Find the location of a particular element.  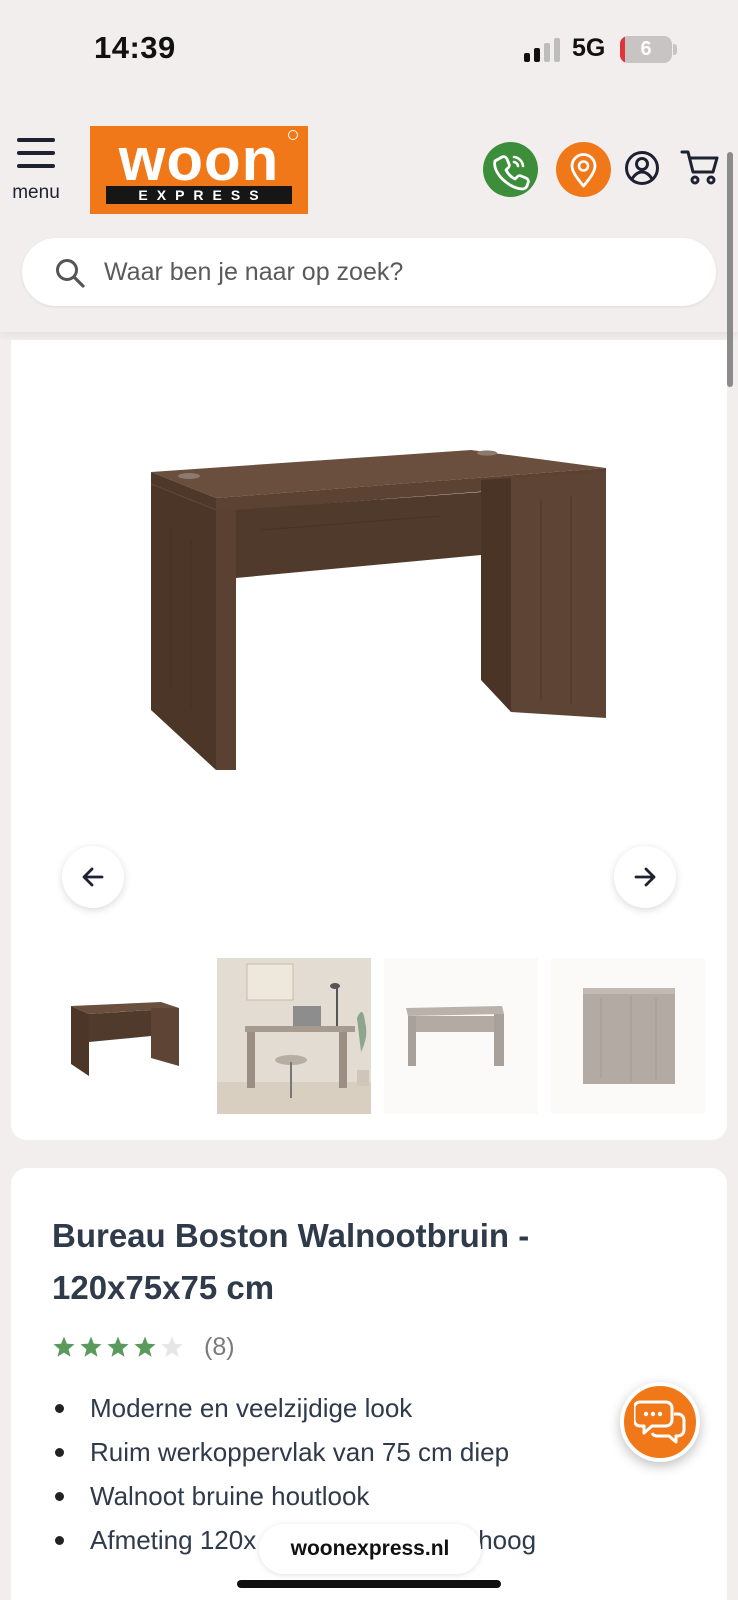

home-indicator is located at coordinates (369, 1584).